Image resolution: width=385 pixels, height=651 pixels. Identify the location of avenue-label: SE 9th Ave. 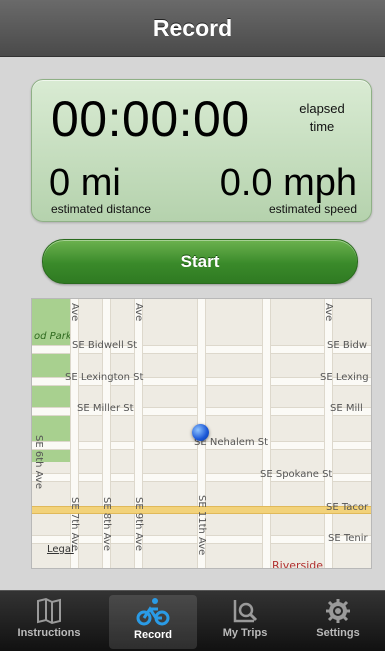
(138, 524).